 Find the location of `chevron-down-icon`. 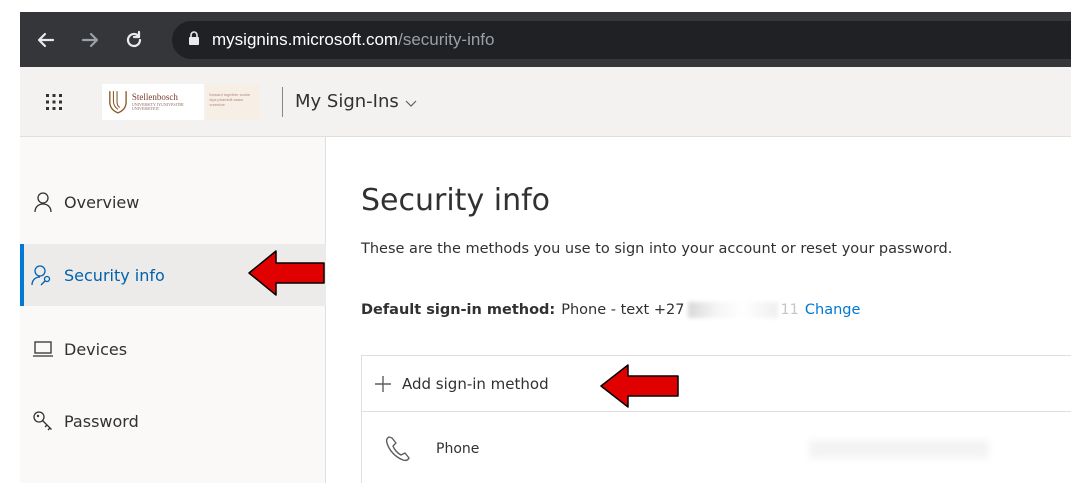

chevron-down-icon is located at coordinates (411, 102).